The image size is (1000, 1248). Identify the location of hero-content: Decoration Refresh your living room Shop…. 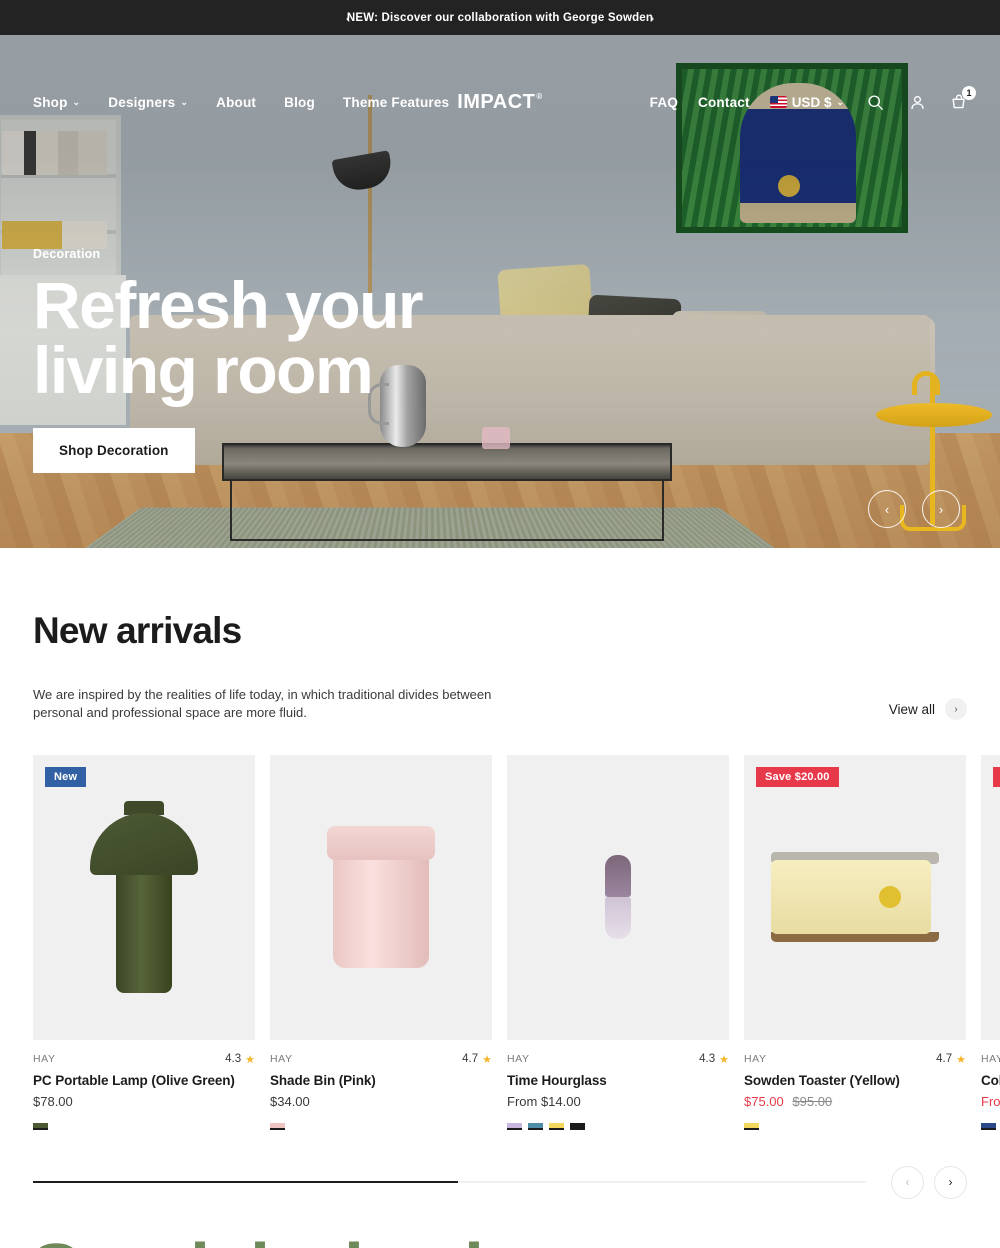
(313, 360).